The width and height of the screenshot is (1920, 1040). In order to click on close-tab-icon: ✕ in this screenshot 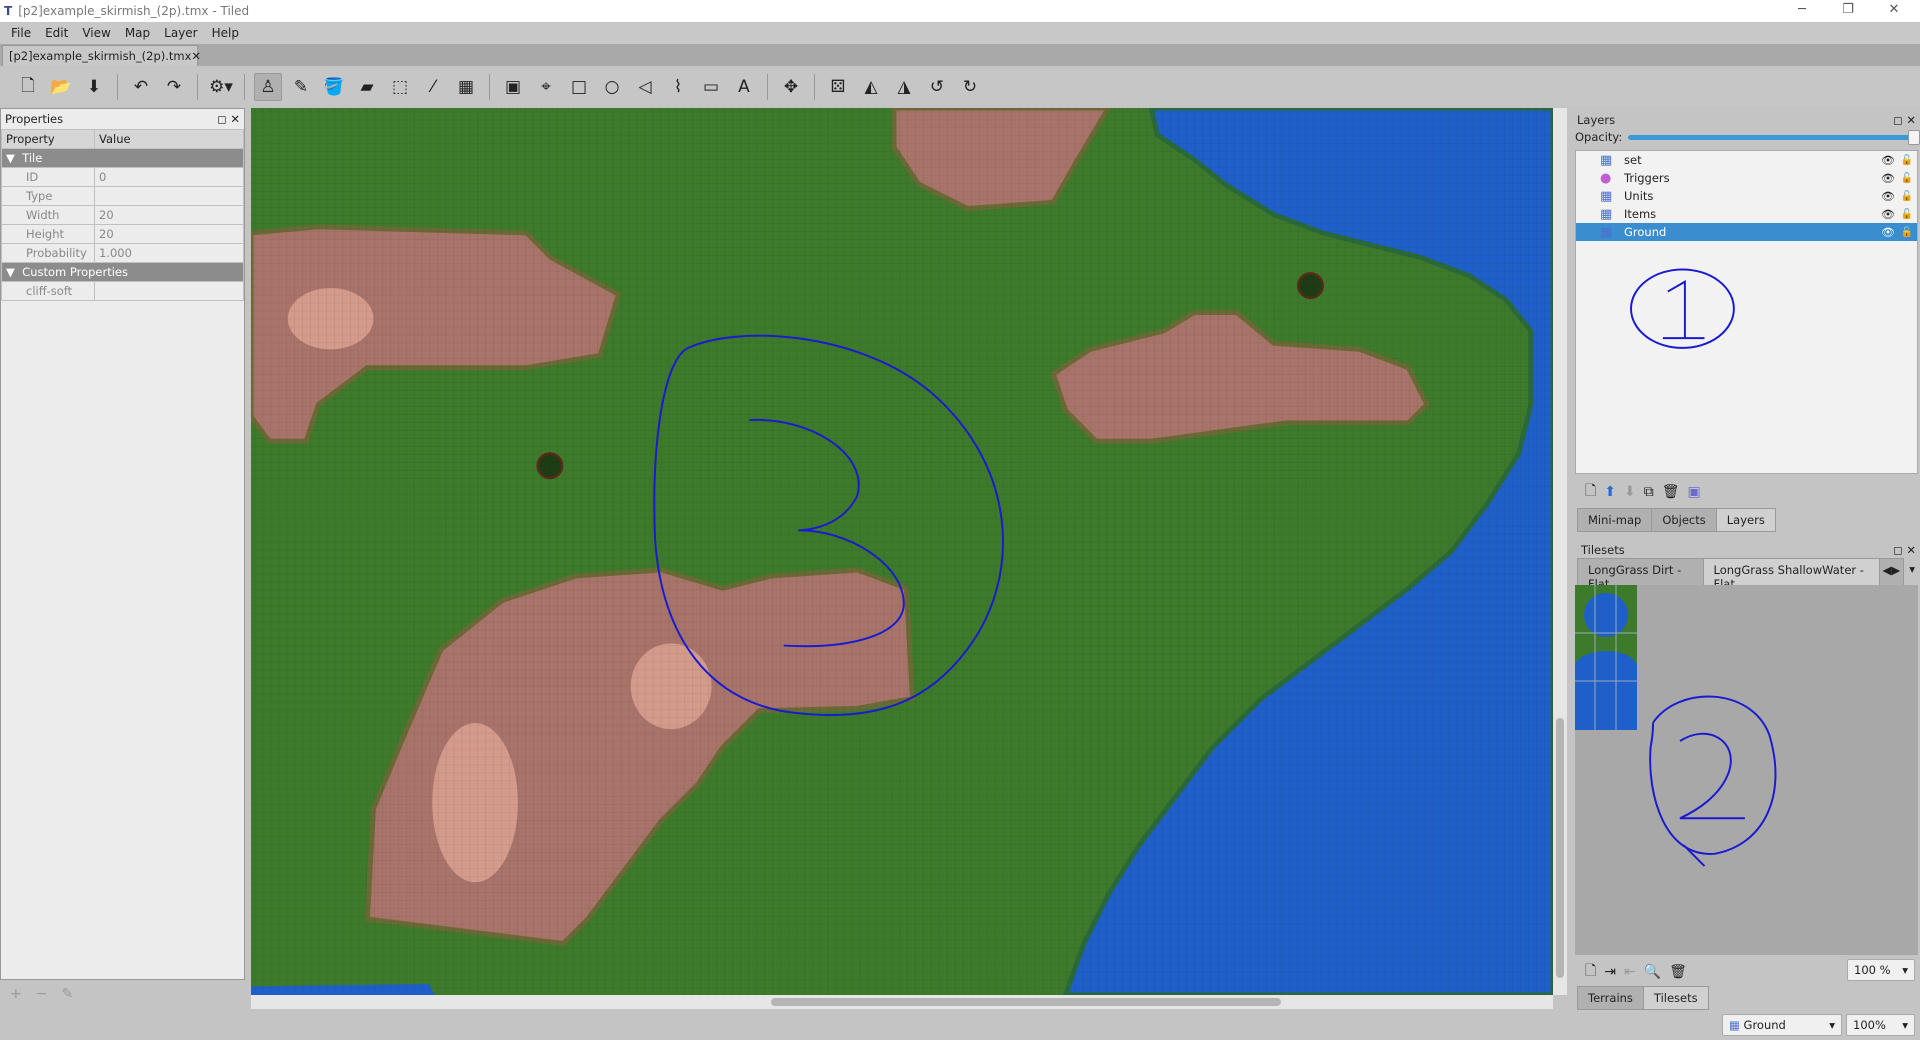, I will do `click(196, 56)`.